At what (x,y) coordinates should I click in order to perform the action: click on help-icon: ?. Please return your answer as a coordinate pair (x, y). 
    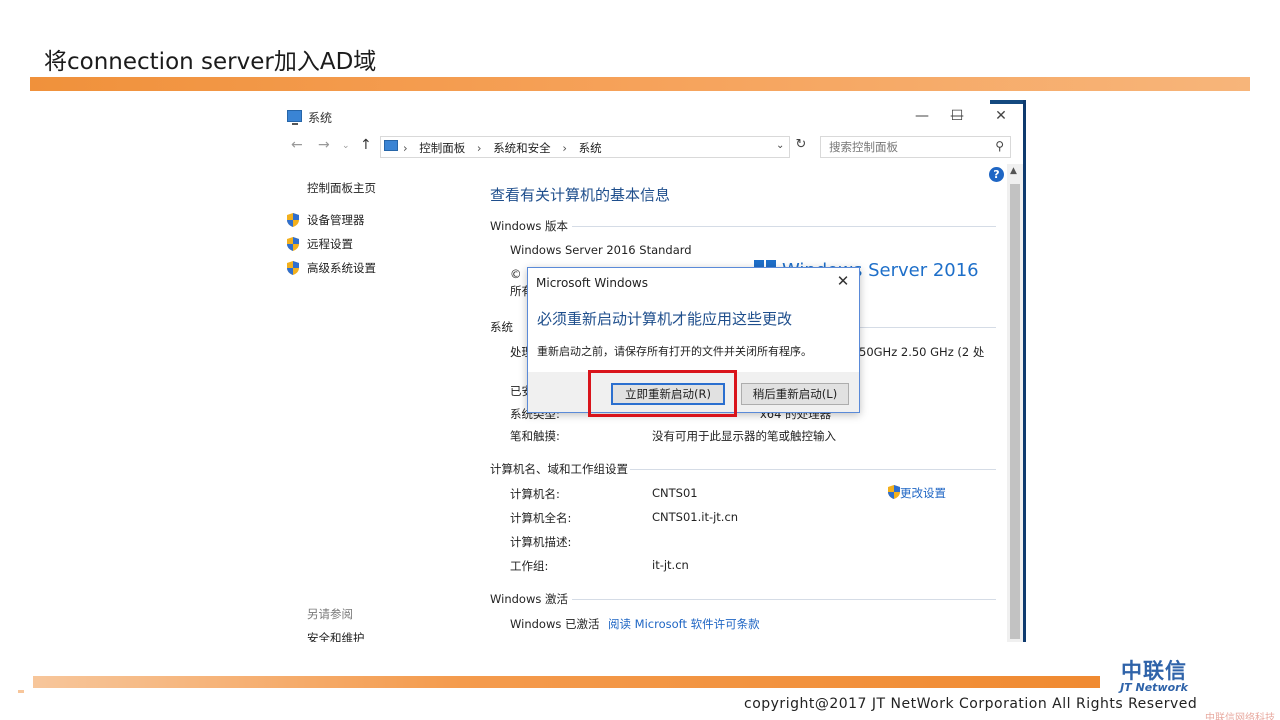
    Looking at the image, I should click on (996, 174).